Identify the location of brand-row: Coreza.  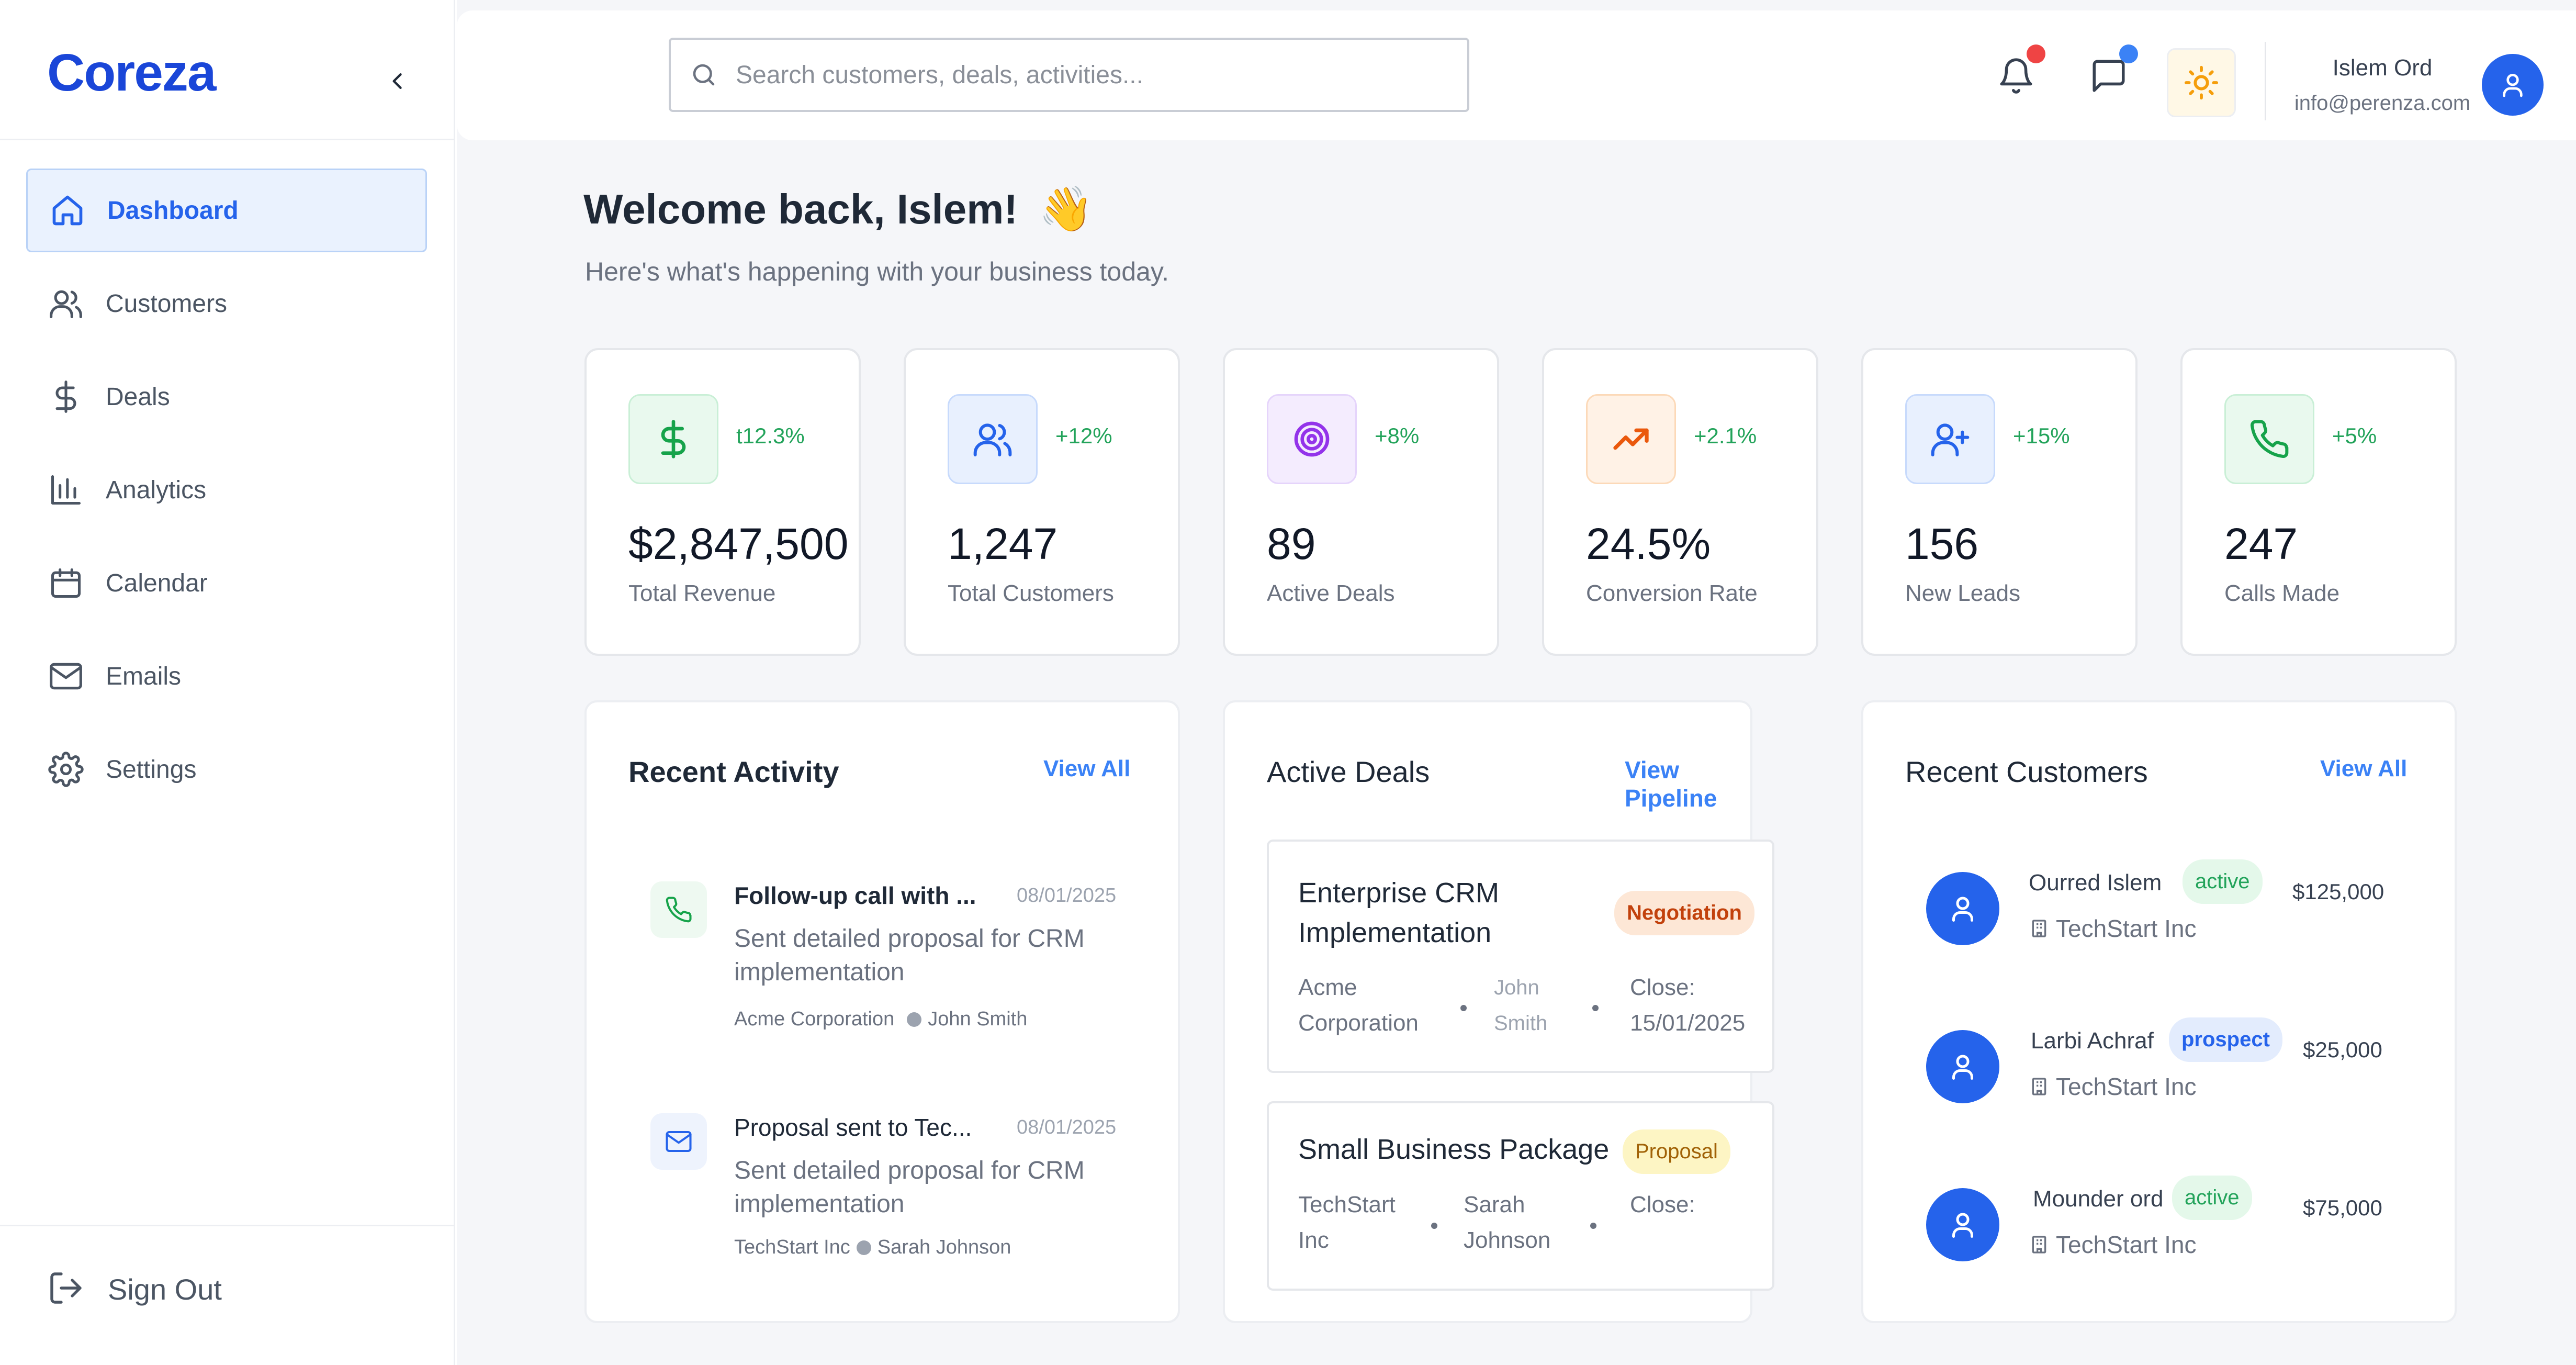
(227, 70).